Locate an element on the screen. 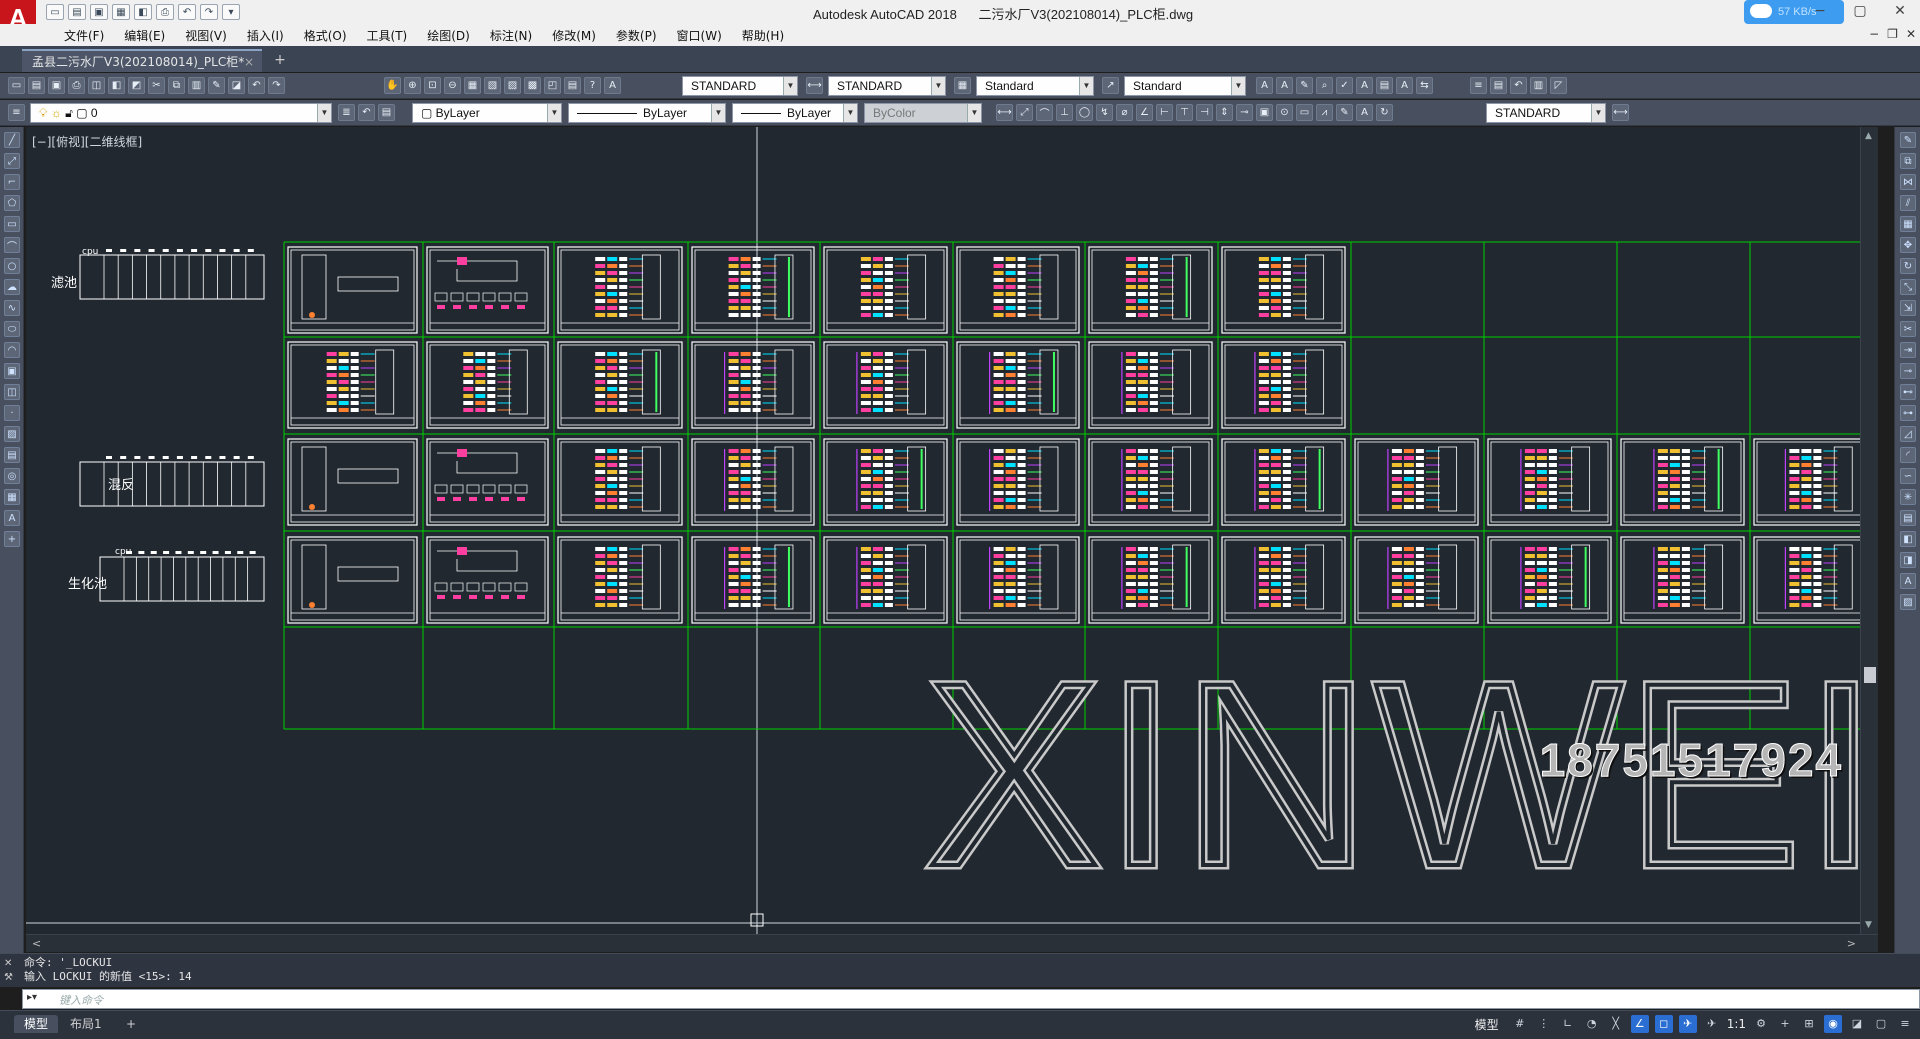 Image resolution: width=1920 pixels, height=1039 pixels. mirror-icon: ⋈ is located at coordinates (1908, 182).